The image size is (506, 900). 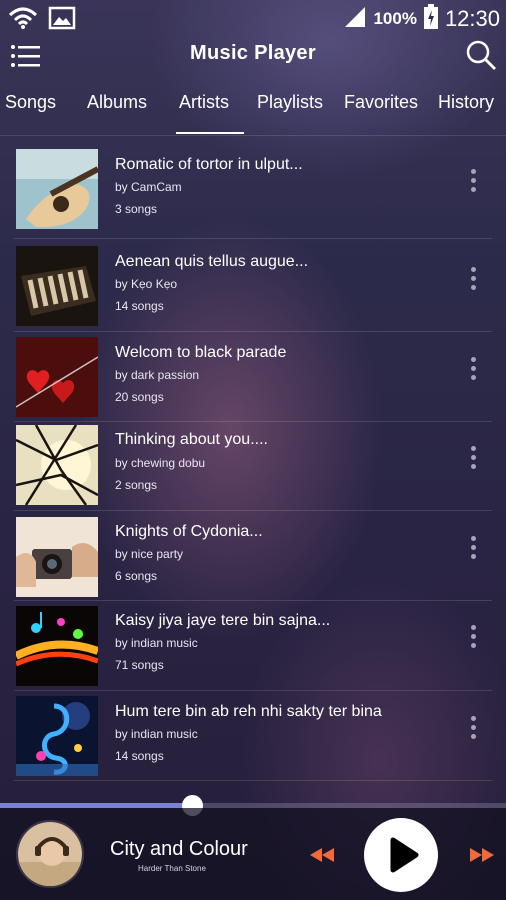 I want to click on active-tab-indicator, so click(x=210, y=133).